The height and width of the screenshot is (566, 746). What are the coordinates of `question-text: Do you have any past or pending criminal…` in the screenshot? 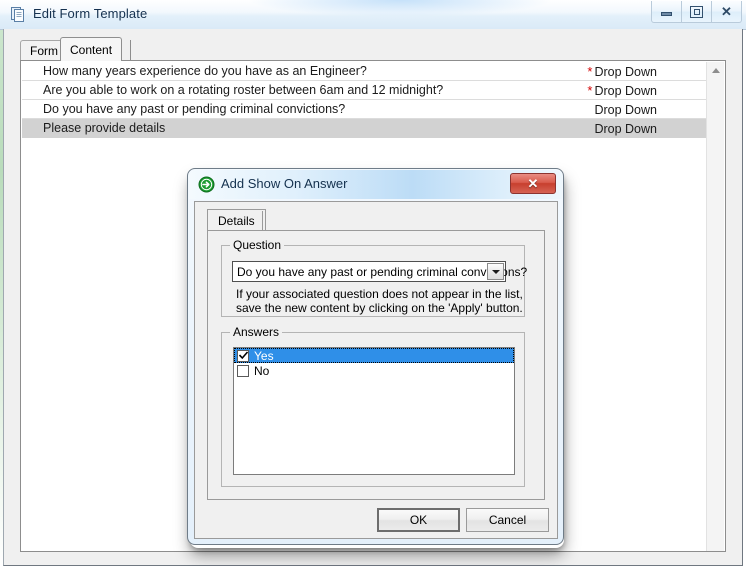 It's located at (194, 109).